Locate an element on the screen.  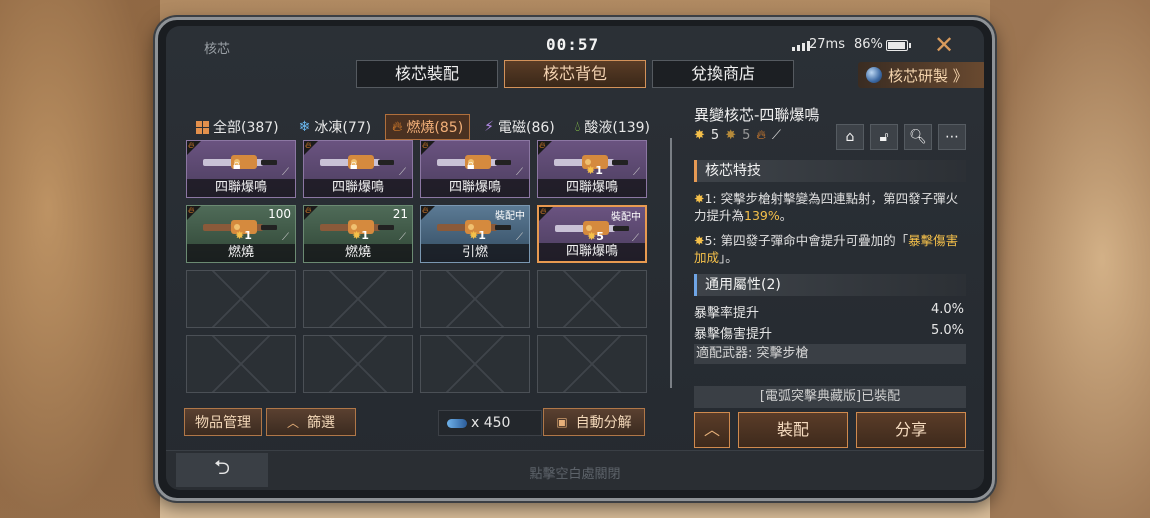
background-right is located at coordinates (1070, 259).